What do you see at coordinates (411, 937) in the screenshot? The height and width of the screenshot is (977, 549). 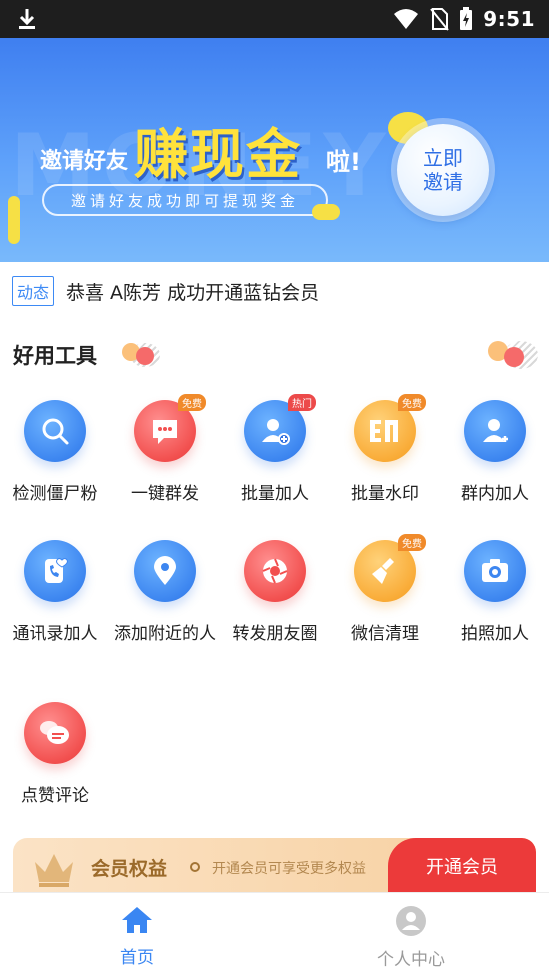 I see `nav-profile: 个人中心` at bounding box center [411, 937].